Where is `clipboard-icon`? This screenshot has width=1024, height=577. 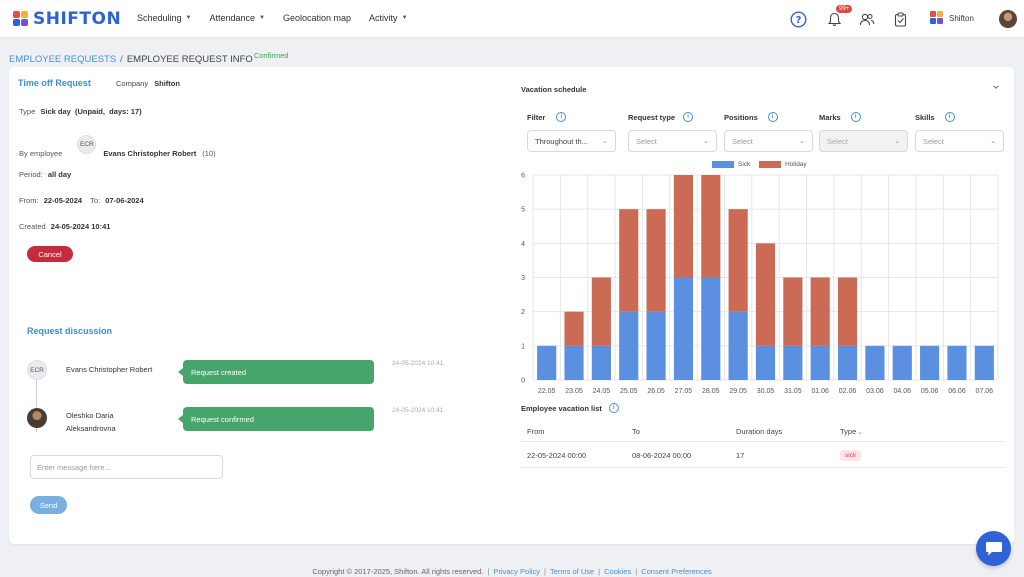 clipboard-icon is located at coordinates (900, 19).